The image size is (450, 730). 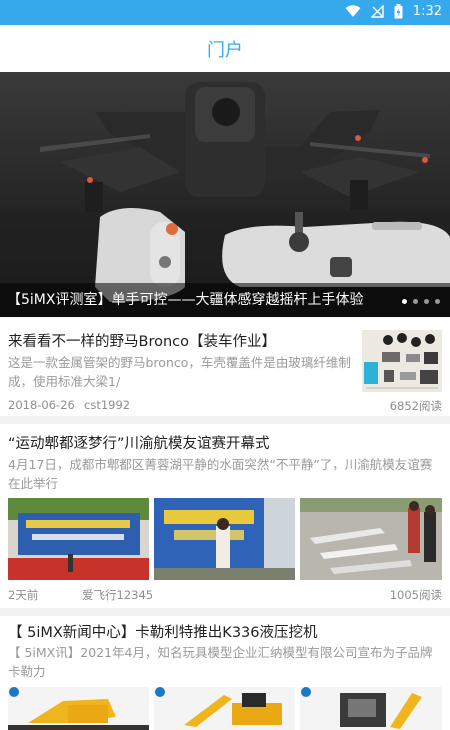 What do you see at coordinates (224, 539) in the screenshot?
I see `article-image-host` at bounding box center [224, 539].